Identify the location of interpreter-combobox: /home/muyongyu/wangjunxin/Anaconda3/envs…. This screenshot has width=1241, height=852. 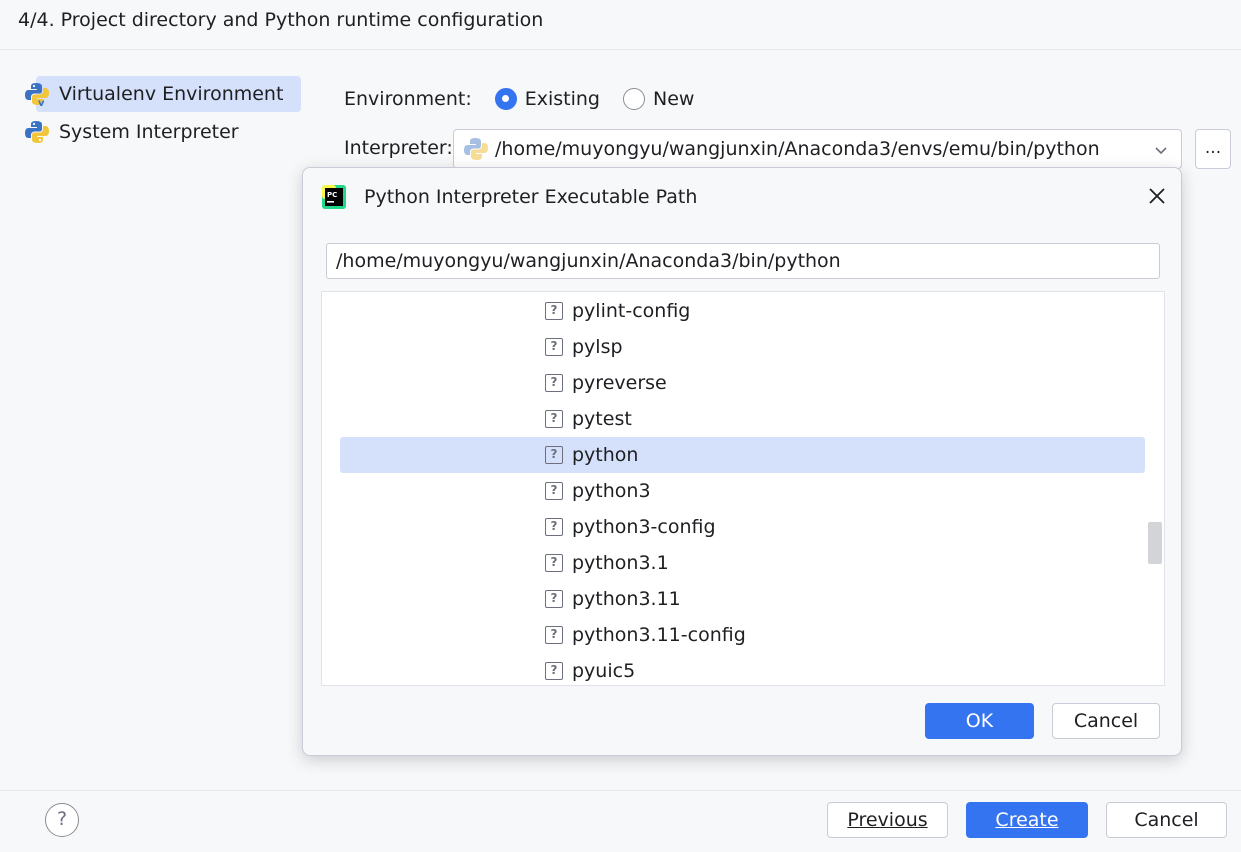
(817, 149).